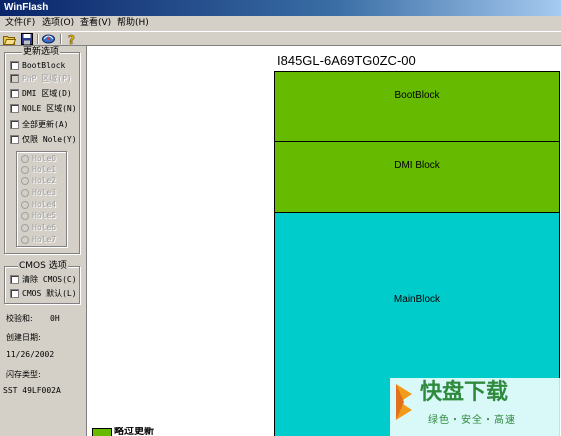 This screenshot has height=436, width=561. Describe the element at coordinates (44, 158) in the screenshot. I see `hole0-label: Hole0` at that location.